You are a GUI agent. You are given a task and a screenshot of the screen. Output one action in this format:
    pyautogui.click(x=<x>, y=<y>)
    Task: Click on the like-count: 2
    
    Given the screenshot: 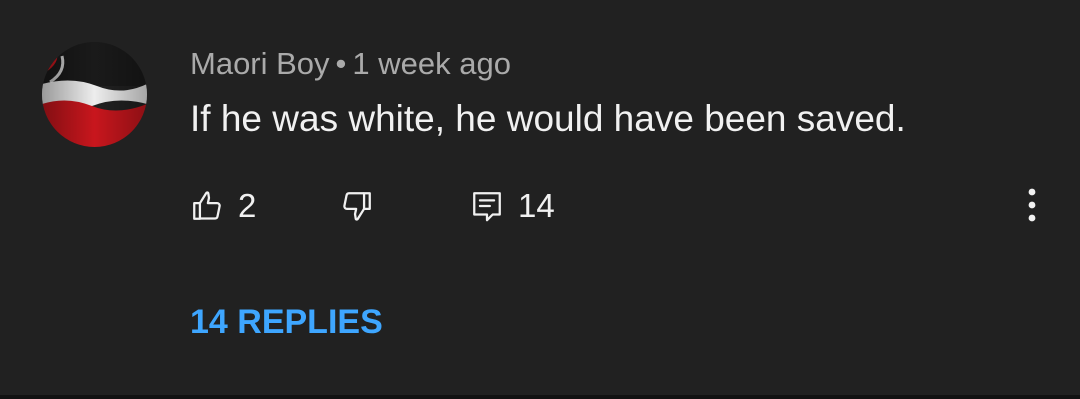 What is the action you would take?
    pyautogui.click(x=247, y=205)
    